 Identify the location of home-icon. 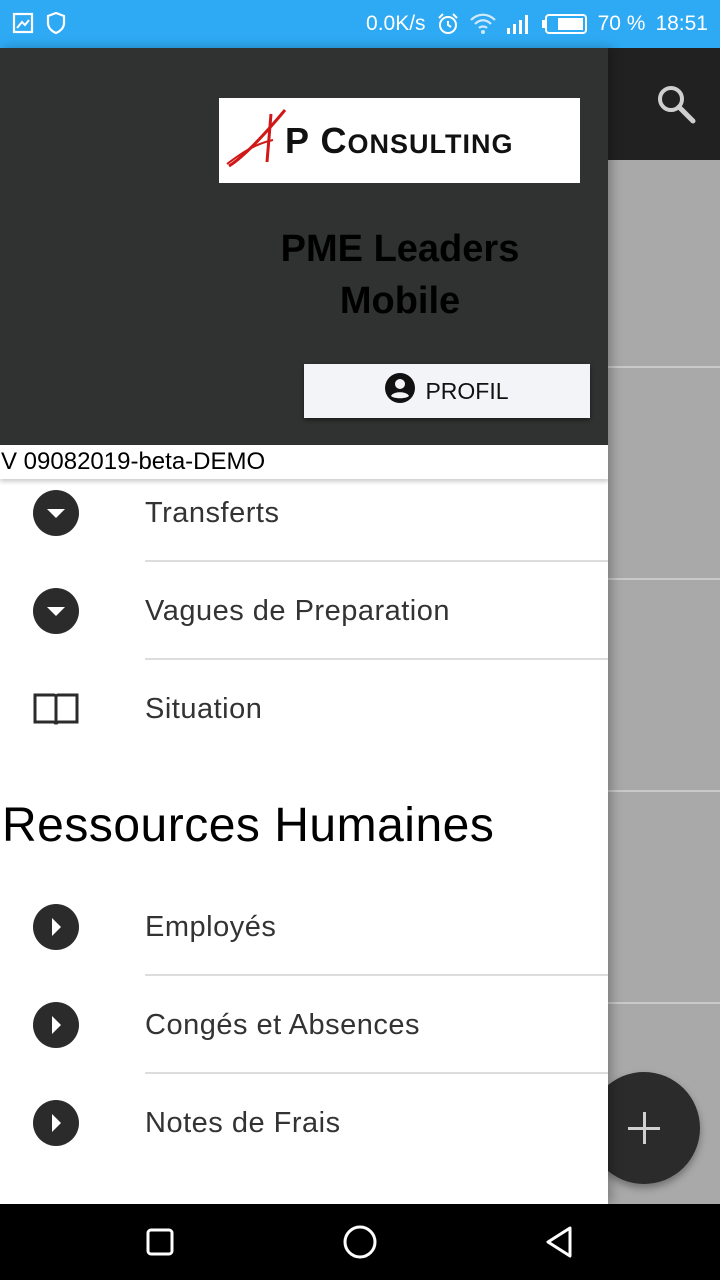
(360, 1242).